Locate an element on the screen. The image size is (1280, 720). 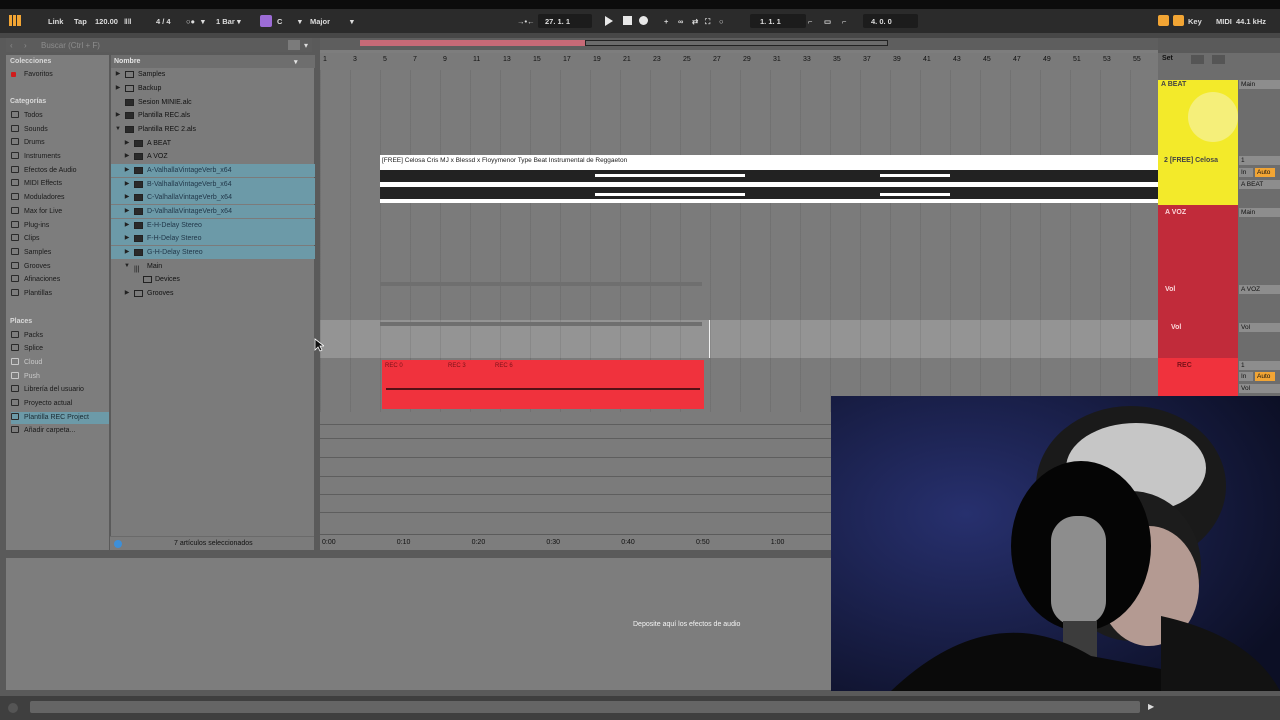
list-item: ▶ Grooves is located at coordinates (213, 293).